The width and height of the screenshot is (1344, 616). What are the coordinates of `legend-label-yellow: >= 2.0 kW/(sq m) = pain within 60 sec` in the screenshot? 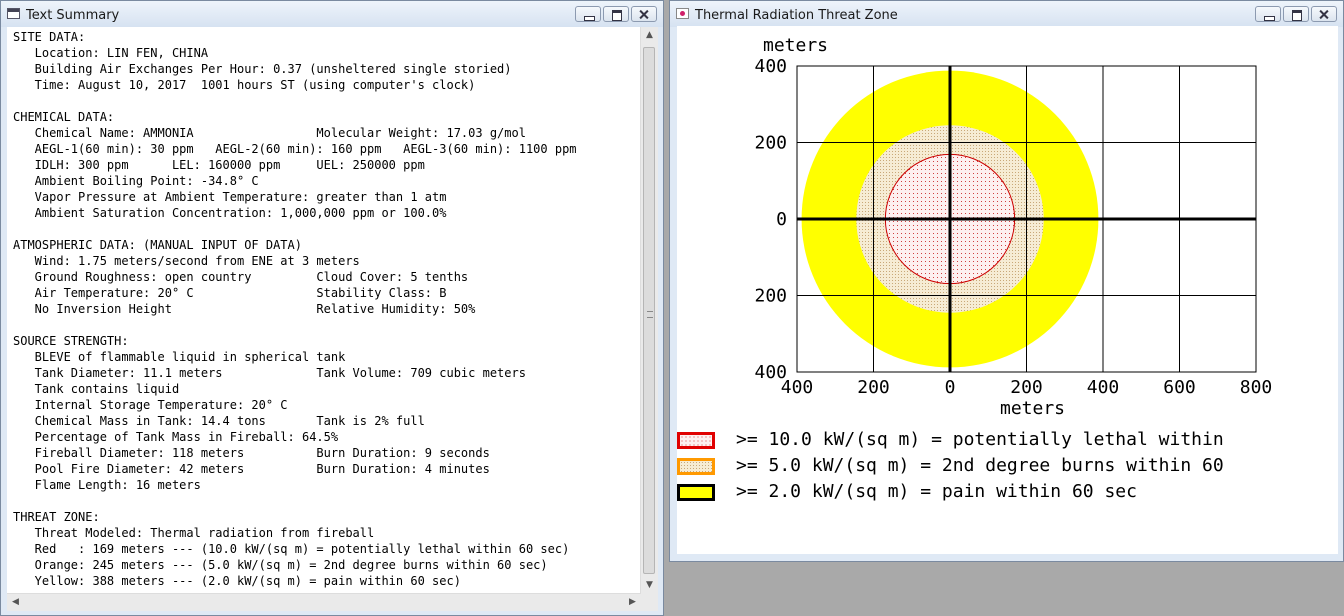 It's located at (936, 491).